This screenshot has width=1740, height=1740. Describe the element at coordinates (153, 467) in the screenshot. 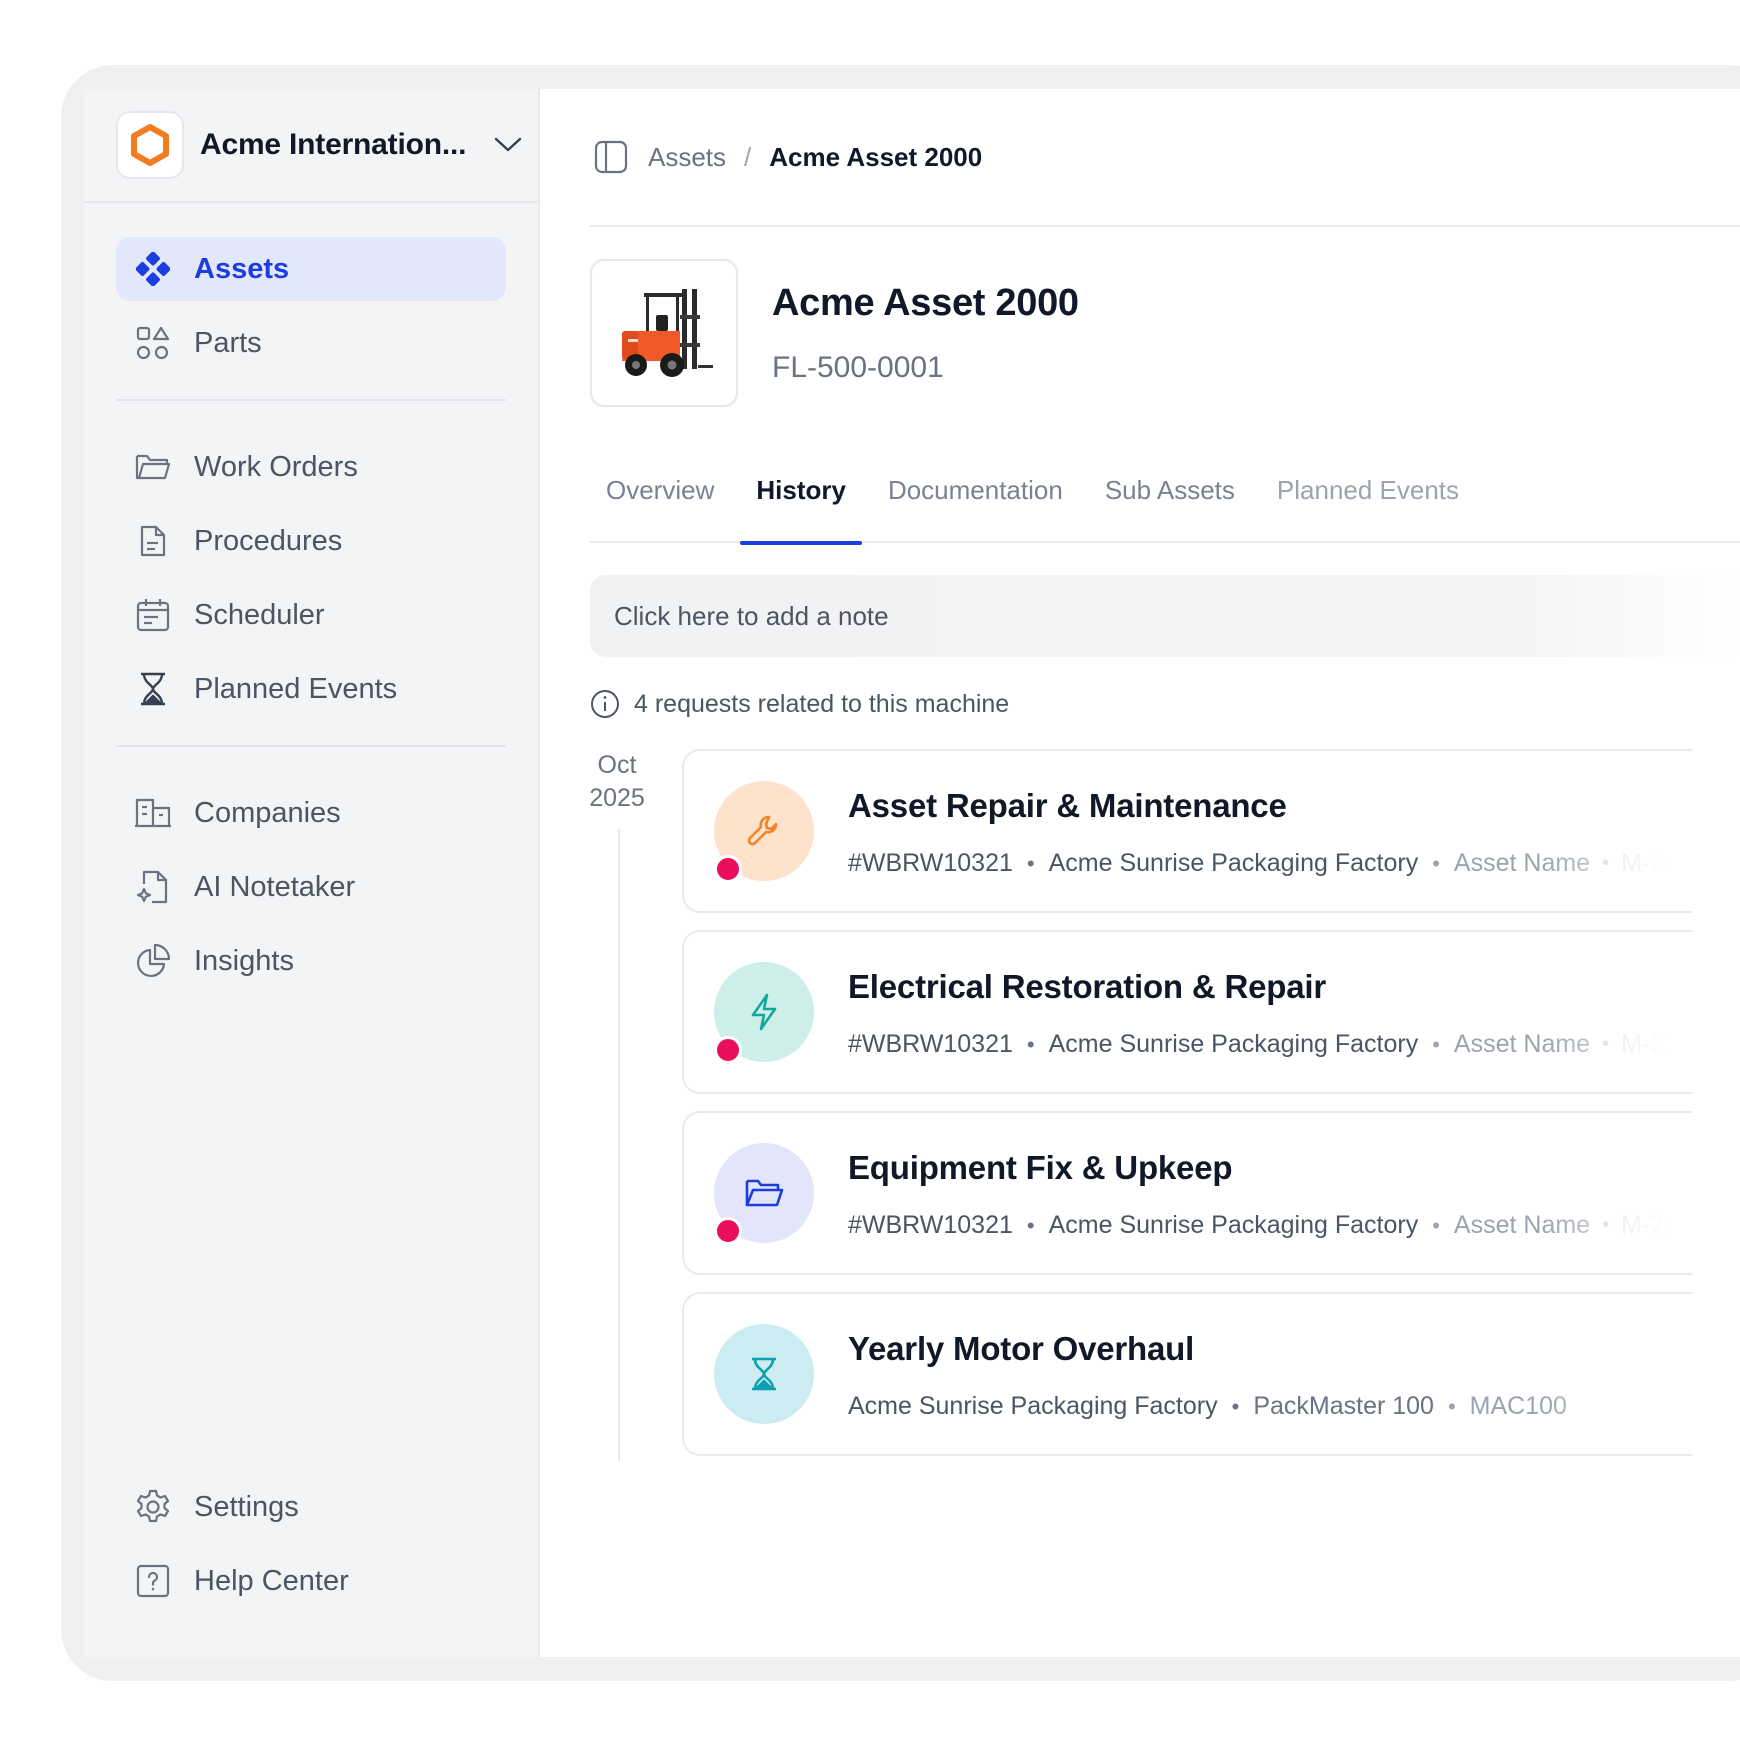

I see `folder-icon` at that location.